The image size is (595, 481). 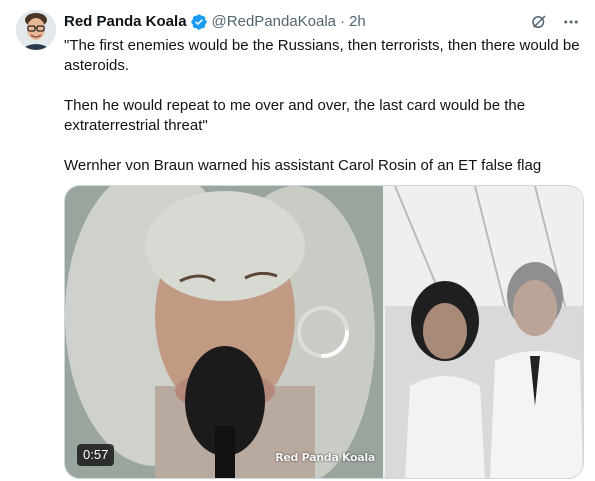 I want to click on tweet-header: Red Panda Koala @RedPandaKoala · 2h, so click(x=322, y=22).